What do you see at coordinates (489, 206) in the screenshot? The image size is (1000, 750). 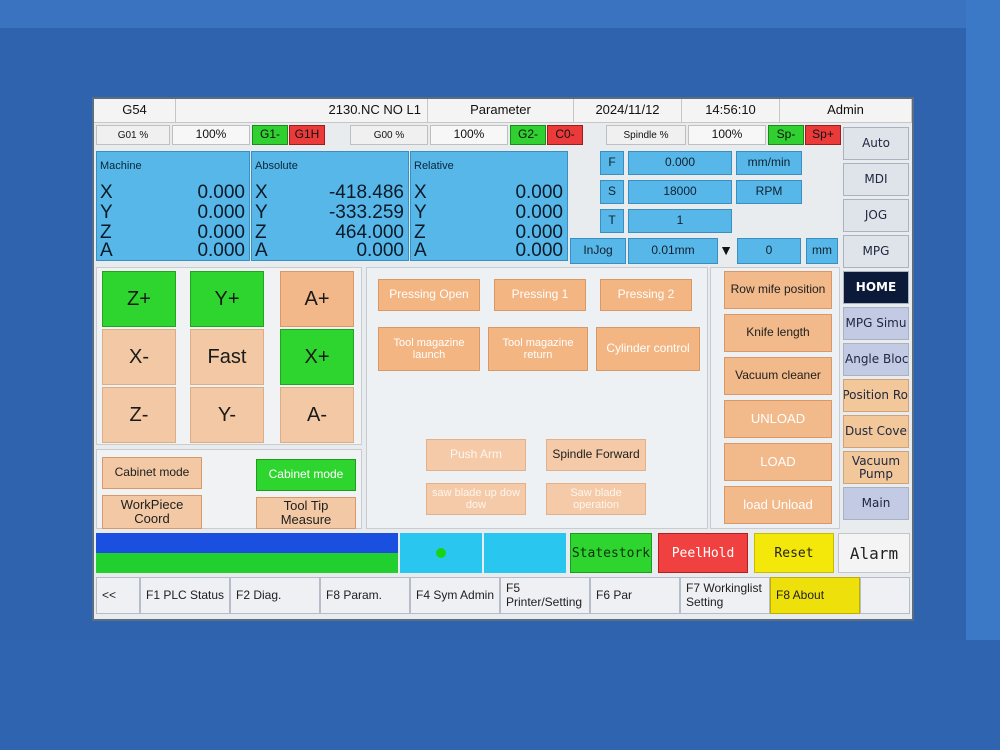 I see `relative-coord-panel: Relative X 0.000 Y 0.000 Z 0.000 A 0.000` at bounding box center [489, 206].